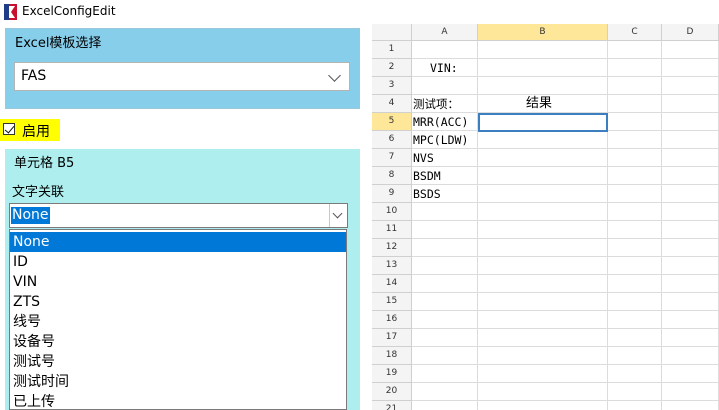 This screenshot has width=719, height=410. I want to click on row-header-4: 4, so click(392, 104).